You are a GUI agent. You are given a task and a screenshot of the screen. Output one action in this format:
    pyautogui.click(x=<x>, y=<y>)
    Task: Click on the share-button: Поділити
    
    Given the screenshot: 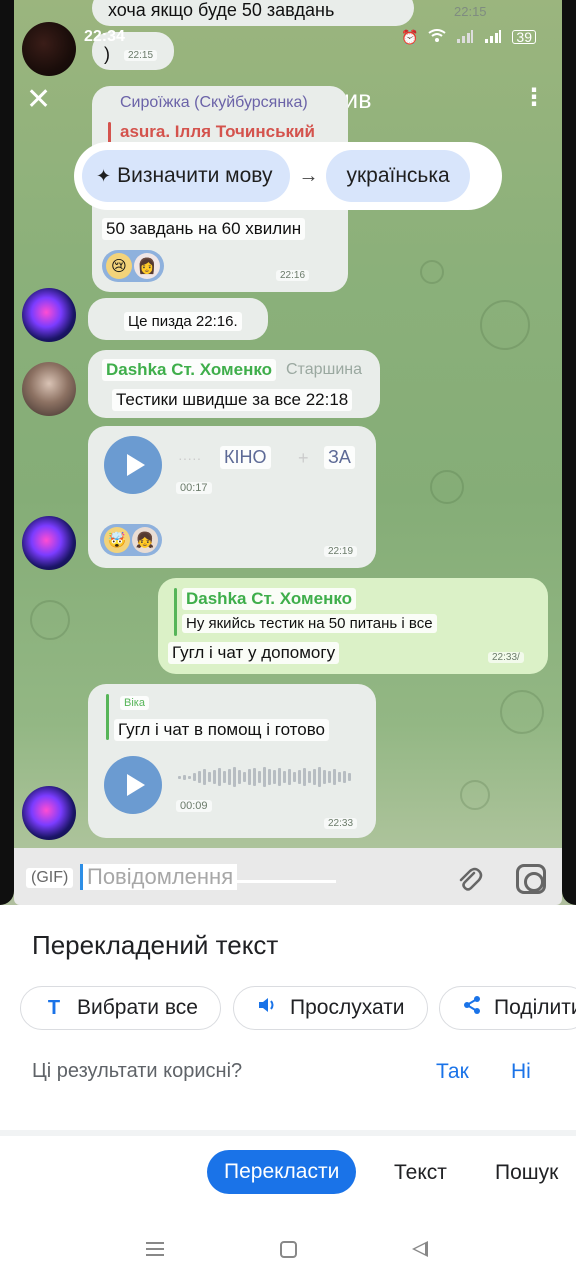 What is the action you would take?
    pyautogui.click(x=507, y=1008)
    